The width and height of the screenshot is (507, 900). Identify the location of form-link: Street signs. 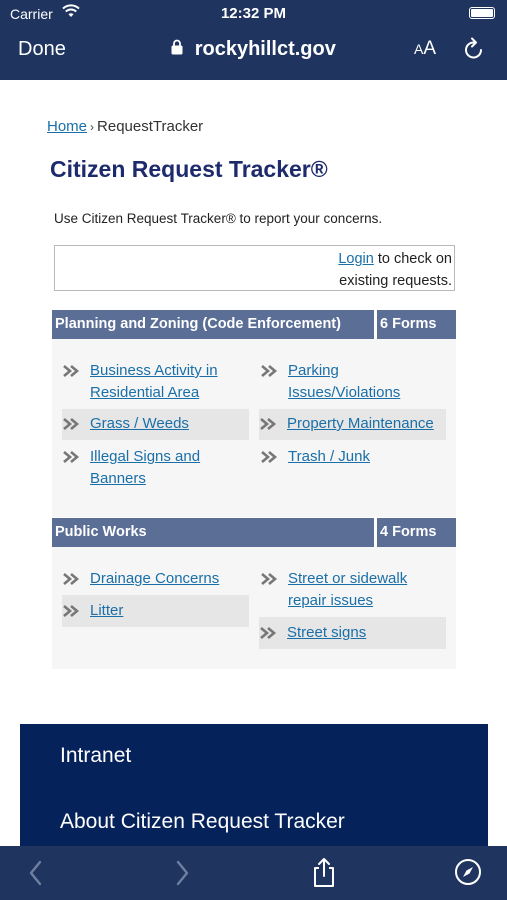
(326, 632).